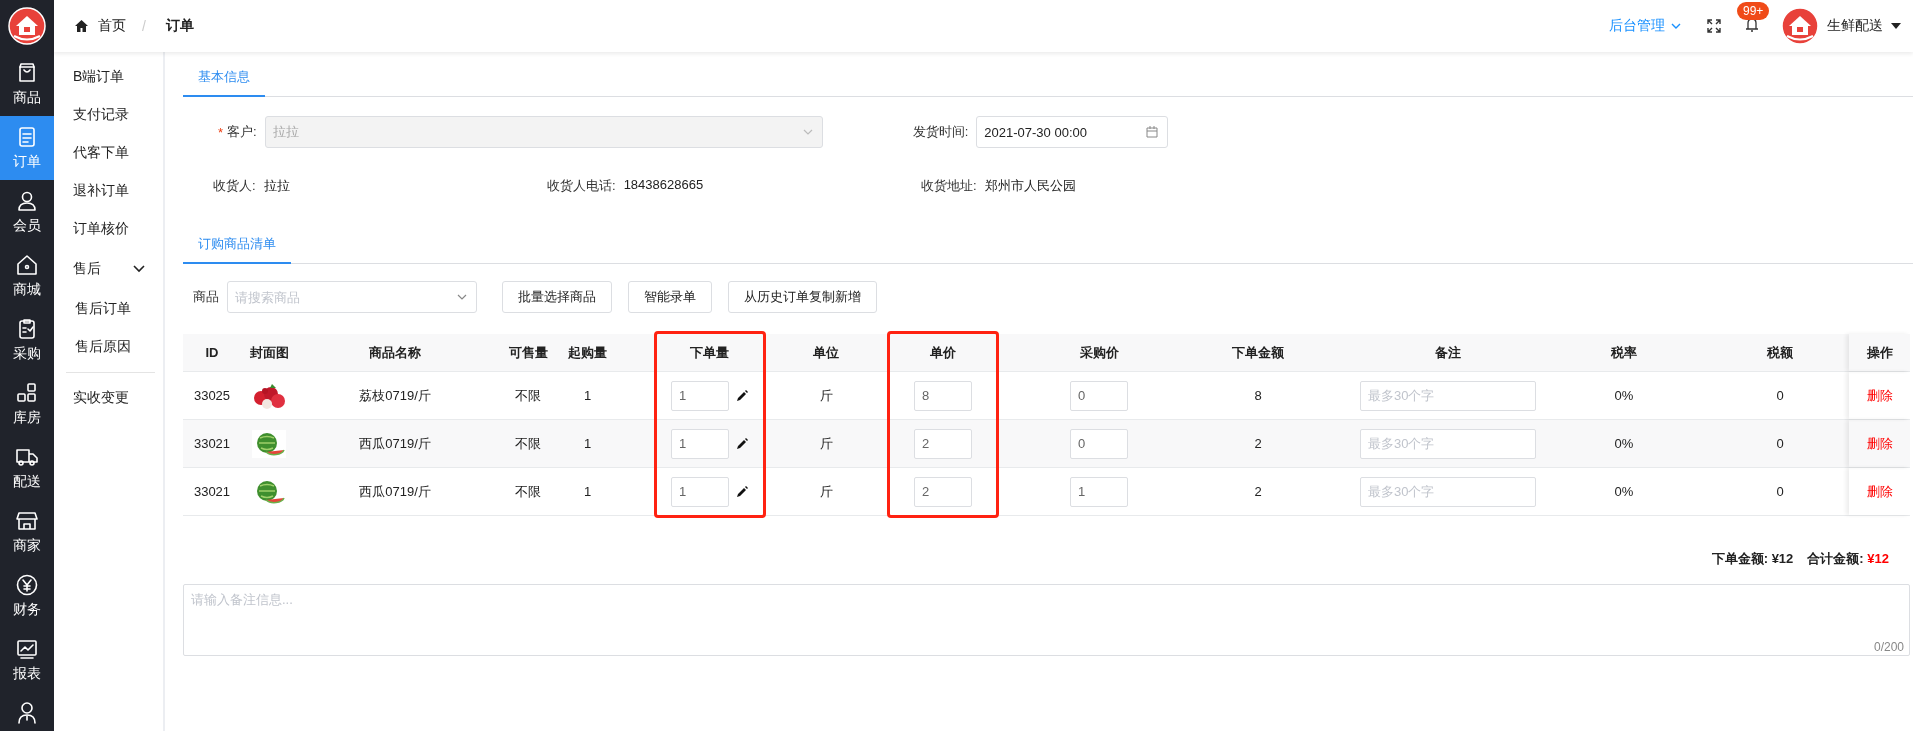  What do you see at coordinates (27, 340) in the screenshot?
I see `nav-item: 采购` at bounding box center [27, 340].